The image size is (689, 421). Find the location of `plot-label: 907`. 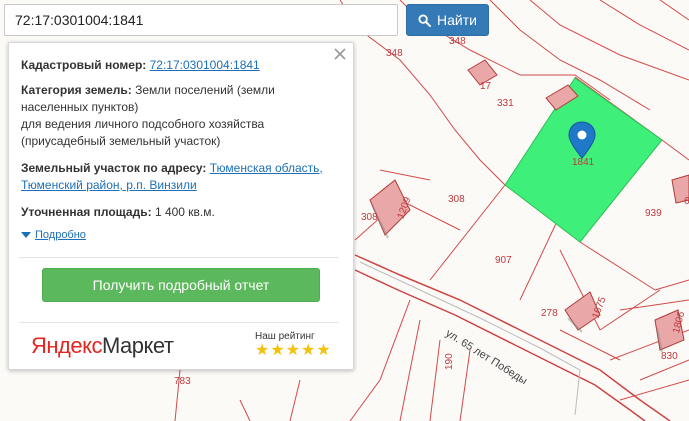

plot-label: 907 is located at coordinates (503, 260).